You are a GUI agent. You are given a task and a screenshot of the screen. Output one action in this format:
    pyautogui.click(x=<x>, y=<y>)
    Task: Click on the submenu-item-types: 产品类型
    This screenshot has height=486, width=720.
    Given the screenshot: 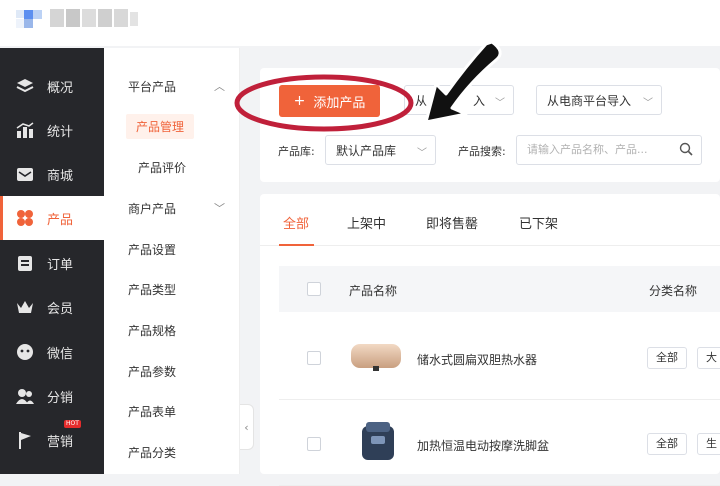 What is the action you would take?
    pyautogui.click(x=152, y=289)
    